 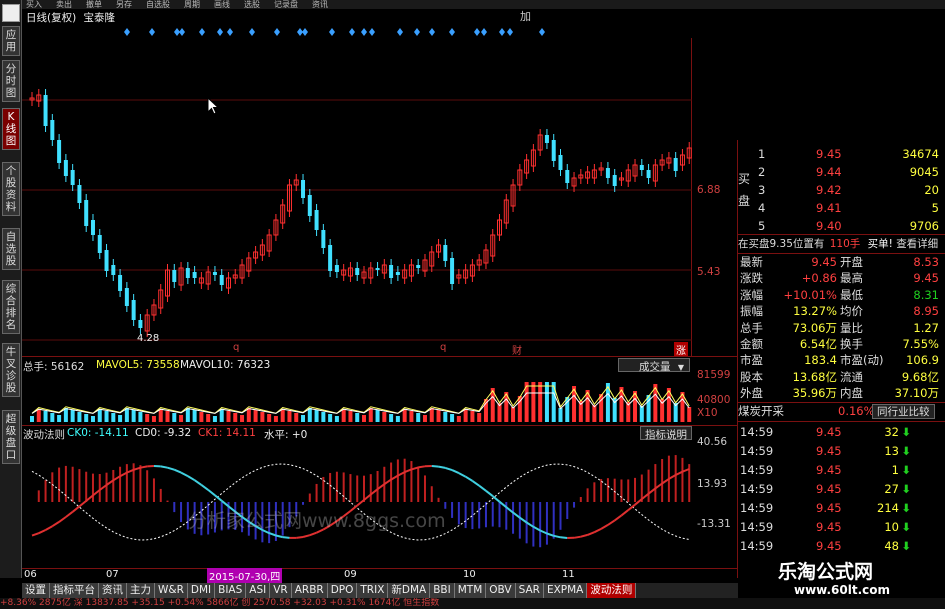 I want to click on bid-level-row: 5 9.40 9706, so click(x=841, y=226).